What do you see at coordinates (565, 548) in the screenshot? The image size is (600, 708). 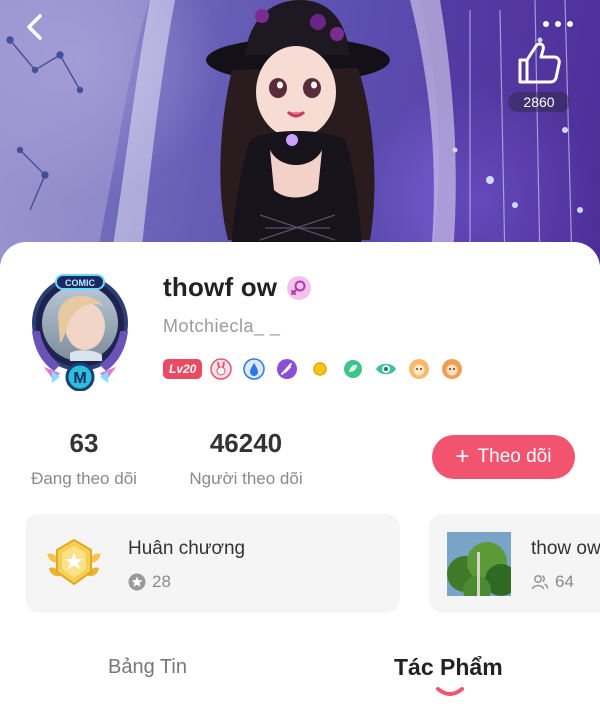 I see `group-title: thow ow` at bounding box center [565, 548].